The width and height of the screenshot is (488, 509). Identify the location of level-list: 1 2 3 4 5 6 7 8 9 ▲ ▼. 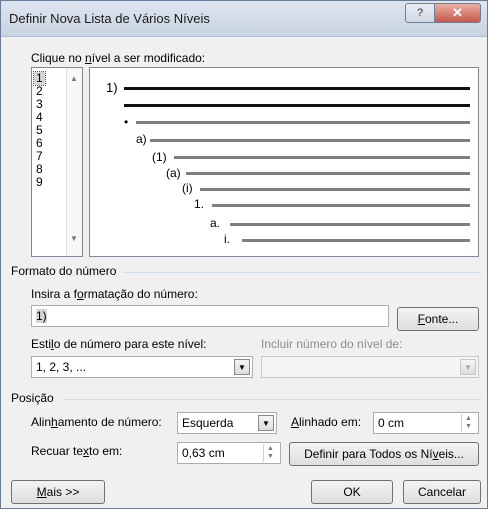
(57, 162).